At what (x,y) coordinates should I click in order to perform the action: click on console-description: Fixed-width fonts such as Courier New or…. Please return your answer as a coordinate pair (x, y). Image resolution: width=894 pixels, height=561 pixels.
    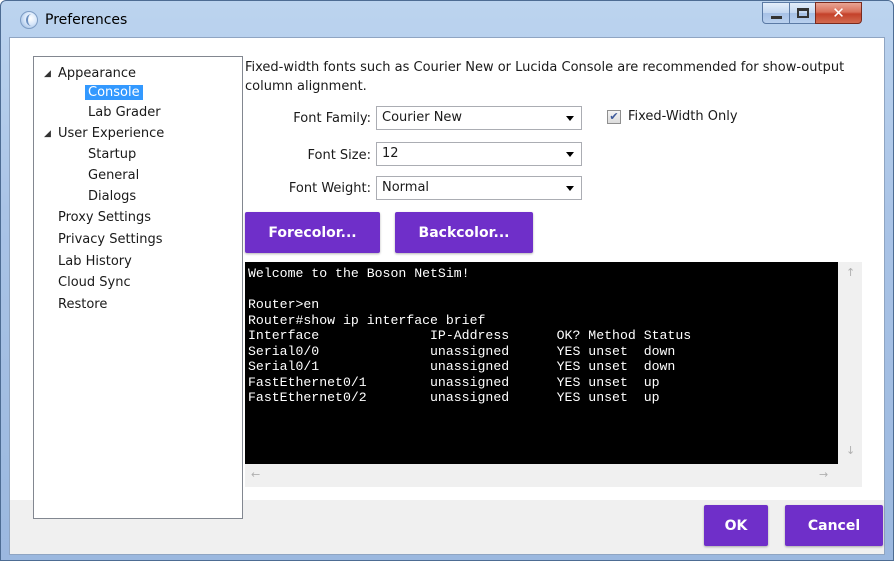
    Looking at the image, I should click on (545, 77).